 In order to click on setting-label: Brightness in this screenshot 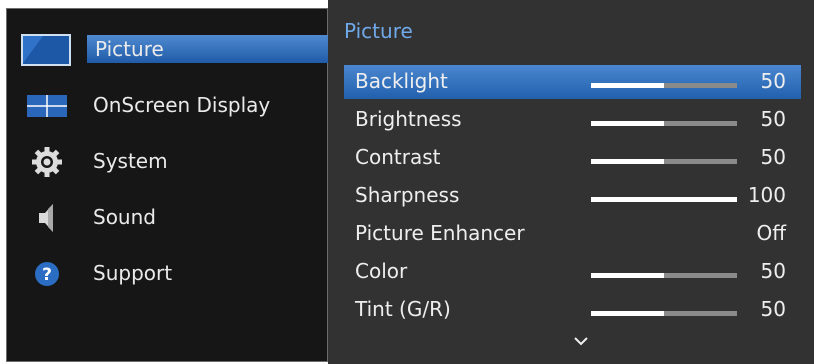, I will do `click(408, 119)`.